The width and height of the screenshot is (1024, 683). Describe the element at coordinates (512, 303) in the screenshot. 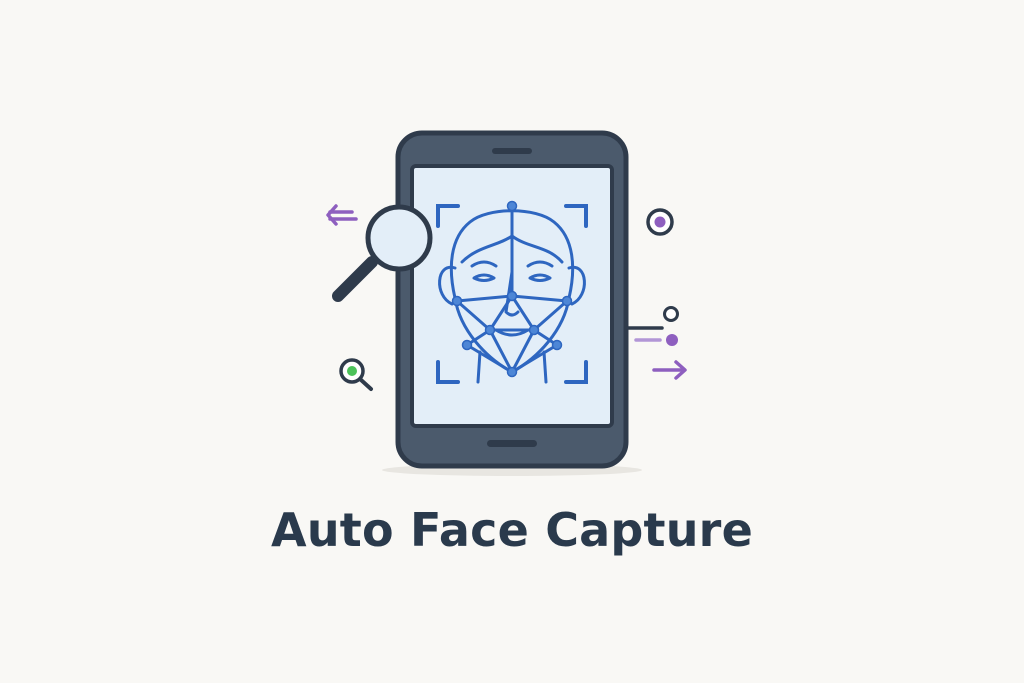

I see `smartphone-icon` at that location.